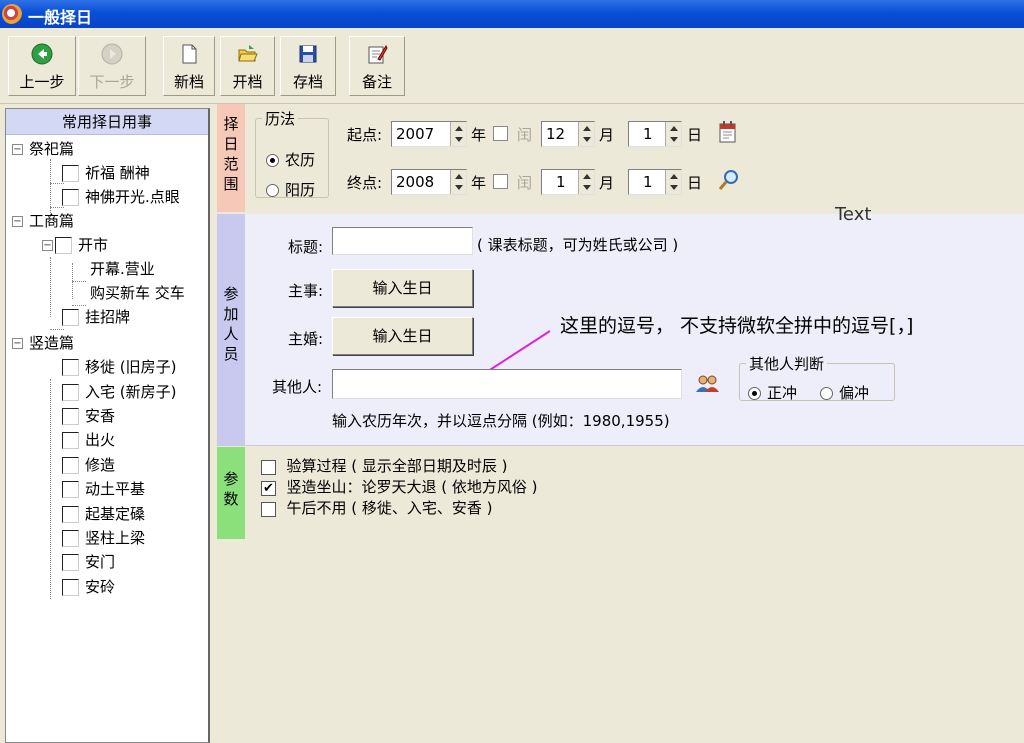 This screenshot has height=743, width=1024. What do you see at coordinates (376, 507) in the screenshot?
I see `param-option-afternoon: 午后不用 ( 移徙、入宅、安香 )` at bounding box center [376, 507].